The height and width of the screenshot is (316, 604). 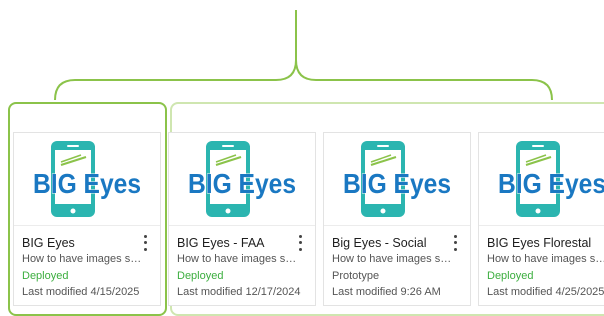 I want to click on last-modified: Last modified 4/15/2025, so click(x=81, y=292).